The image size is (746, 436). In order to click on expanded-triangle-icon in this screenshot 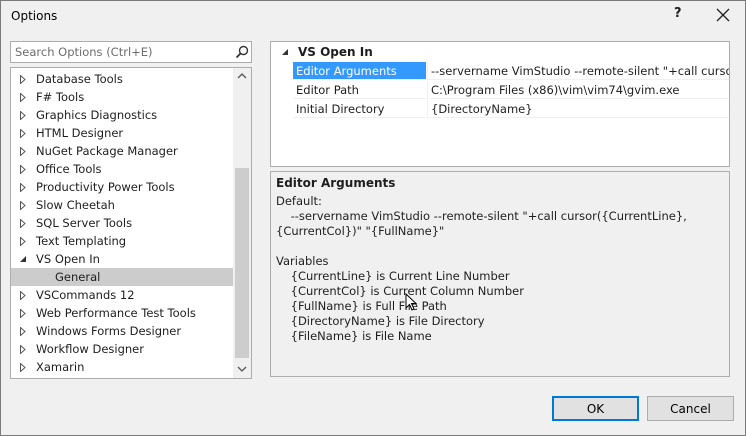, I will do `click(23, 259)`.